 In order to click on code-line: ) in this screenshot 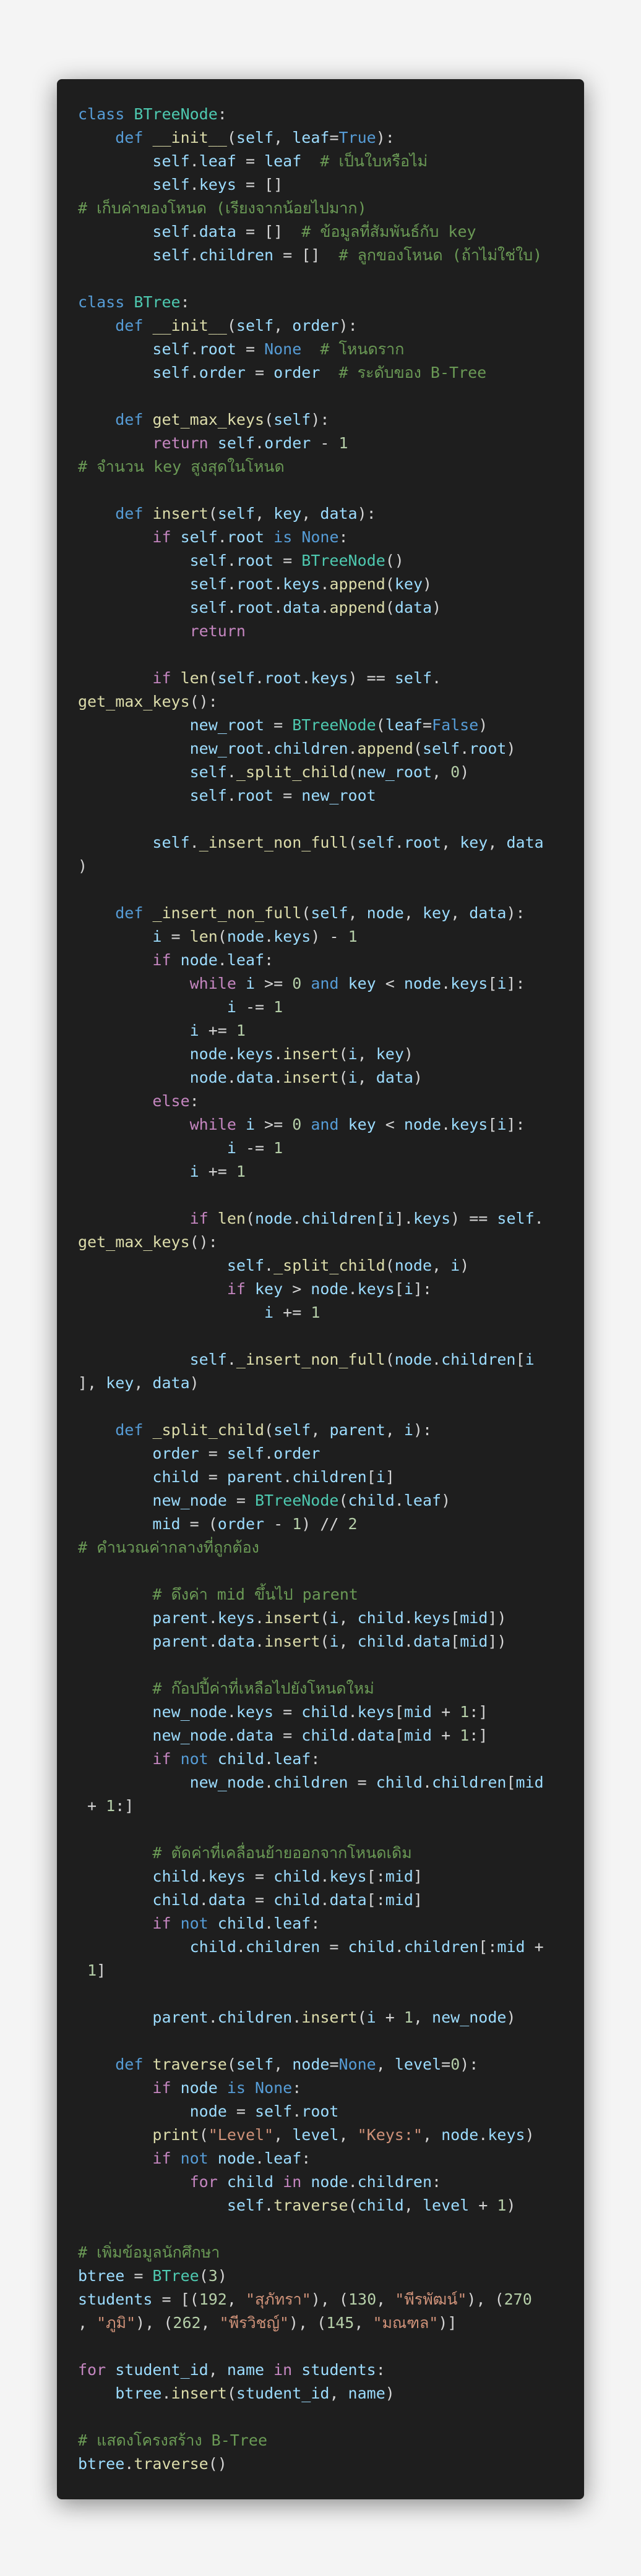, I will do `click(331, 866)`.